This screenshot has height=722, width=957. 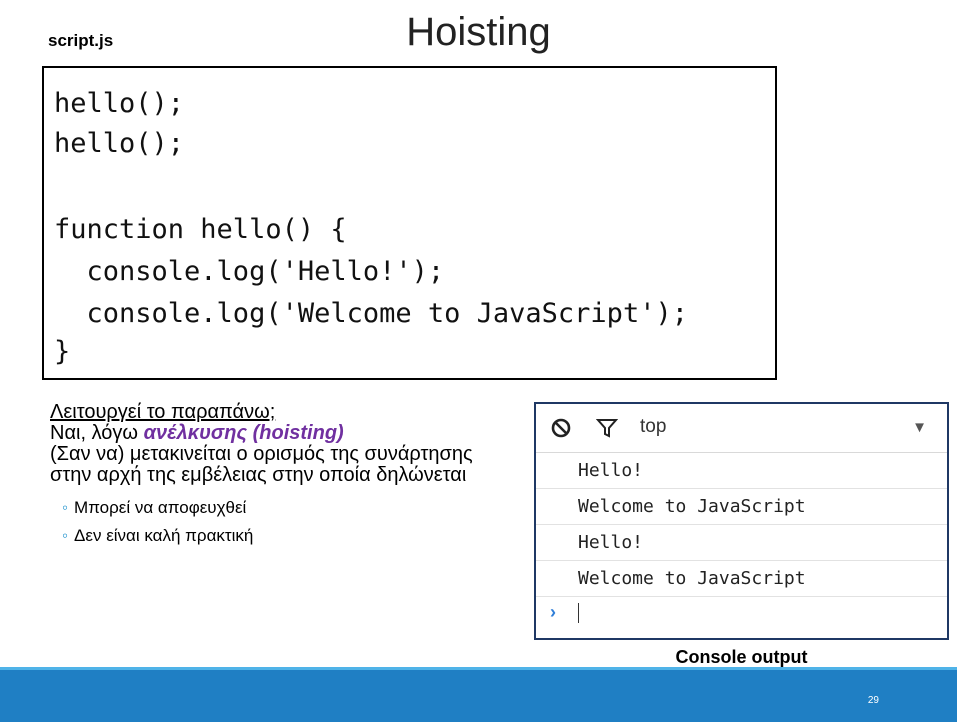 I want to click on filter-icon, so click(x=607, y=430).